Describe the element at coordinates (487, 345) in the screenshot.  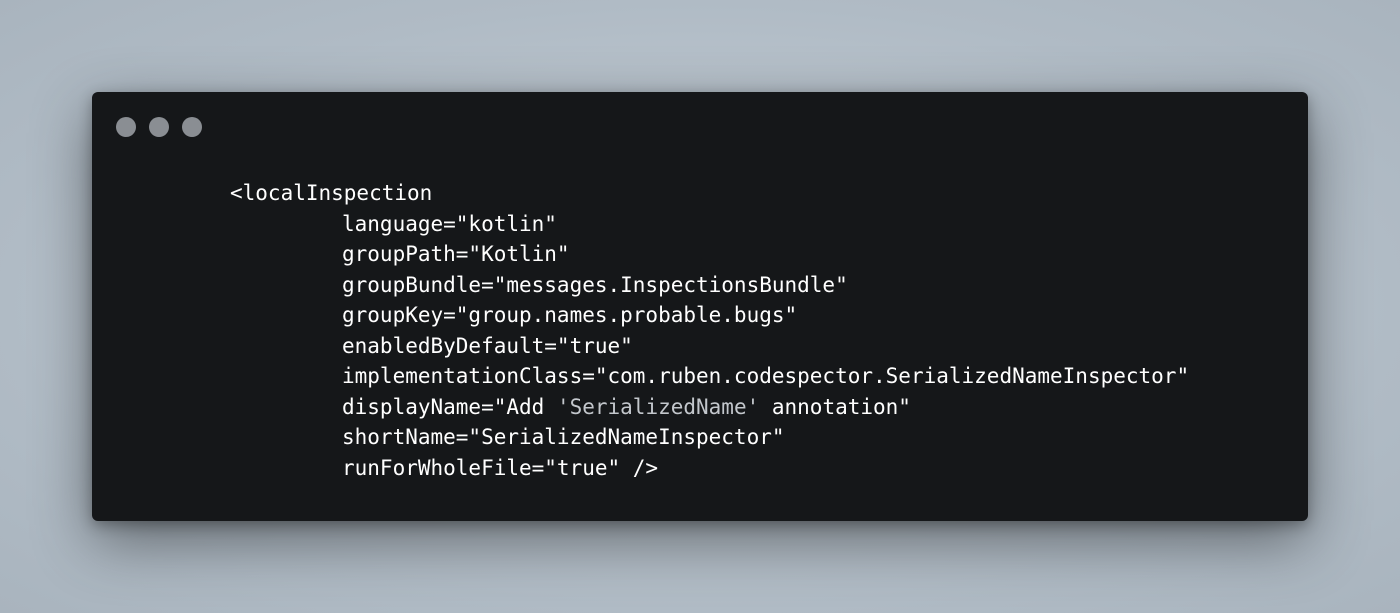
I see `attribute-enabled-by-default: enabledByDefault="true"` at that location.